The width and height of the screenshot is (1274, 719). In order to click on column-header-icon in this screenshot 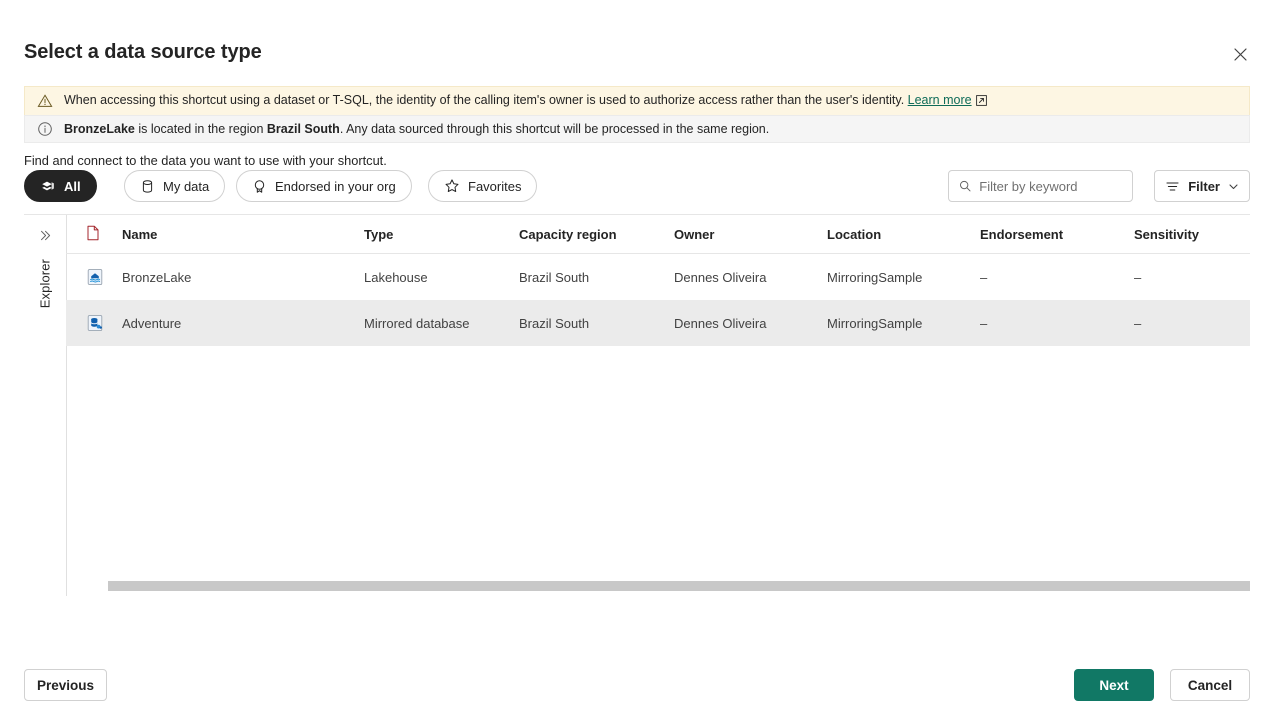, I will do `click(94, 234)`.